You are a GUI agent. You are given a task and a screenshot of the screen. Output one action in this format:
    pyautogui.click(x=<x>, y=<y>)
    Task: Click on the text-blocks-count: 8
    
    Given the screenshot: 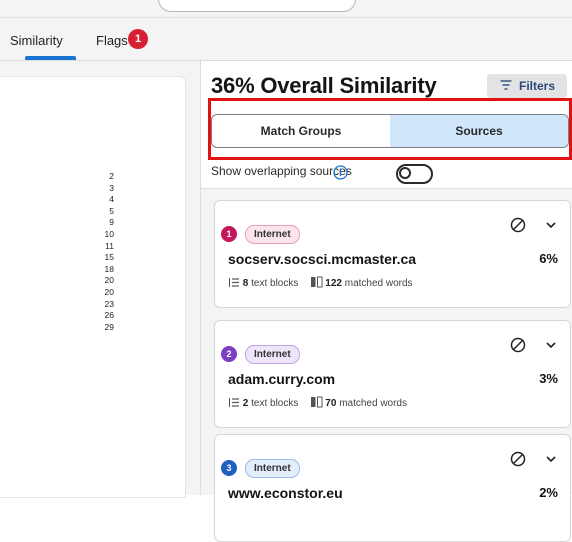 What is the action you would take?
    pyautogui.click(x=245, y=283)
    